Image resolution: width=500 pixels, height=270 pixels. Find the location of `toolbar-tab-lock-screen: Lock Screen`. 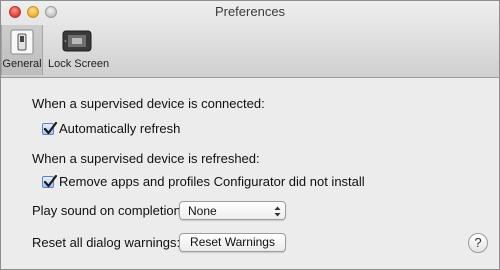

toolbar-tab-lock-screen: Lock Screen is located at coordinates (79, 50).